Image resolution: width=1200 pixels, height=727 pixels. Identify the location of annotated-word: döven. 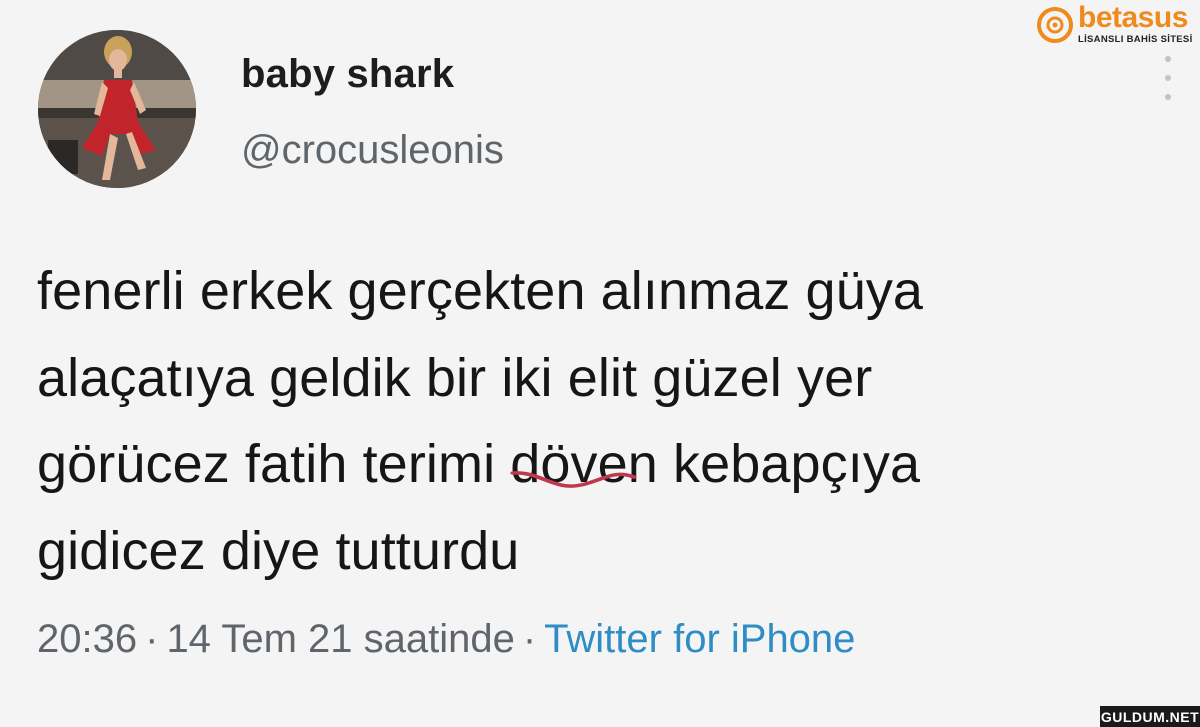
(584, 464).